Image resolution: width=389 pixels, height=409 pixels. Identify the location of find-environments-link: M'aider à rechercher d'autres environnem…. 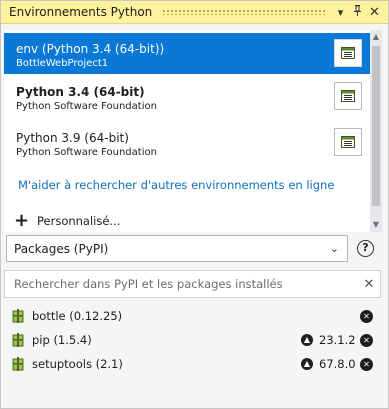
(176, 185).